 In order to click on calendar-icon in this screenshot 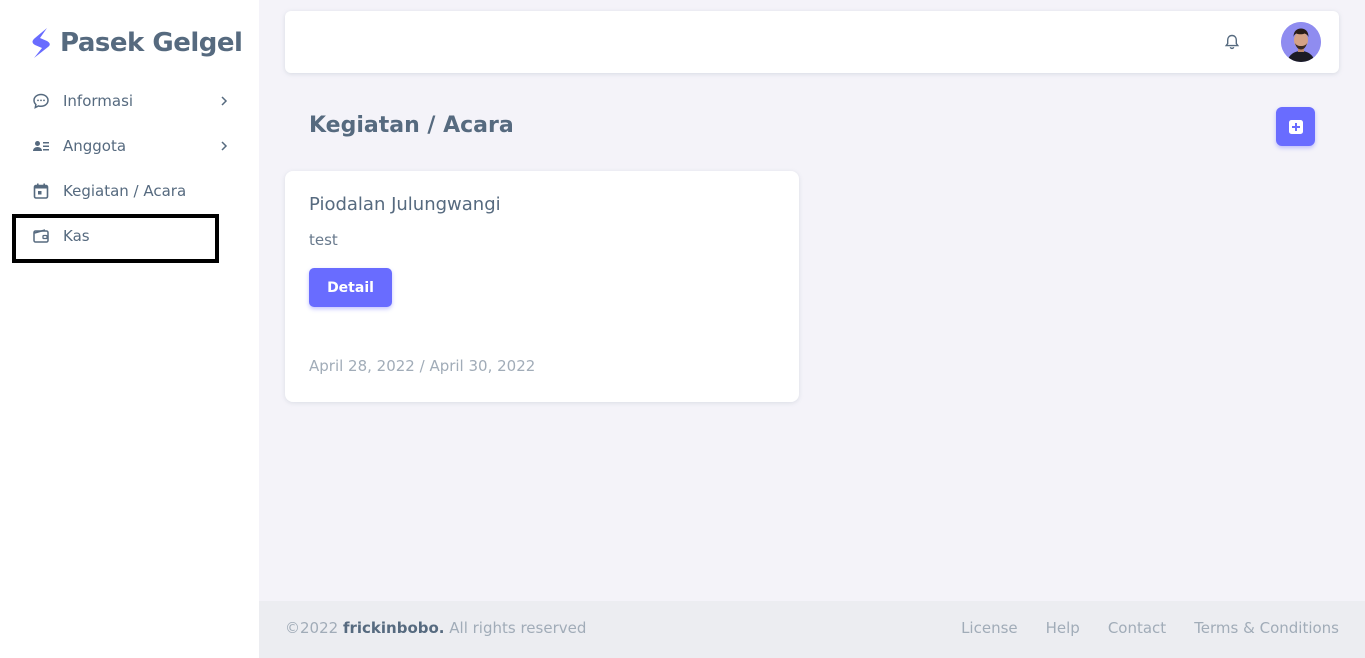, I will do `click(41, 191)`.